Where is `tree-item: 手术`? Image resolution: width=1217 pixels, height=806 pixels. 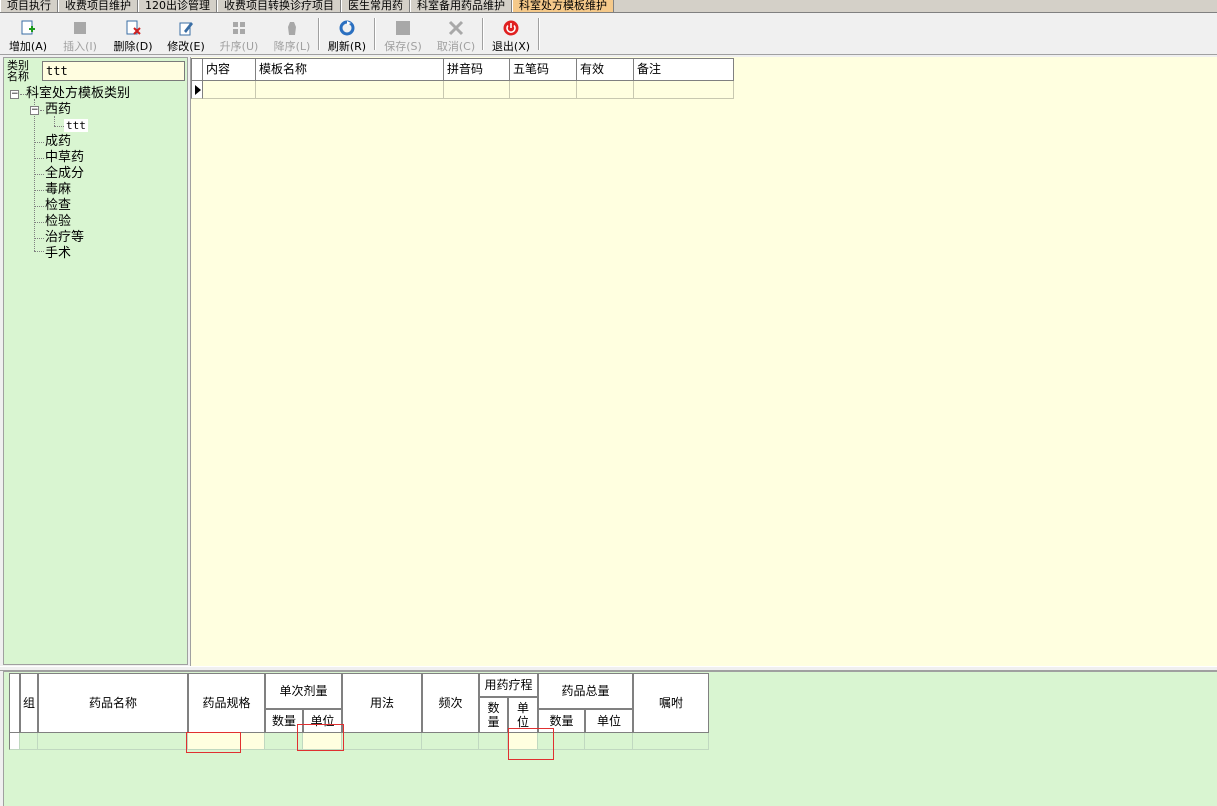
tree-item: 手术 is located at coordinates (58, 254).